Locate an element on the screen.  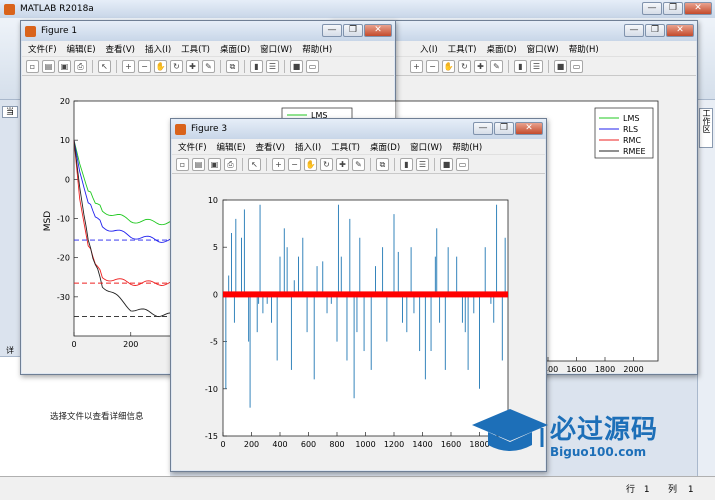
workspace-tab-label: 工作区 is located at coordinates (706, 121).